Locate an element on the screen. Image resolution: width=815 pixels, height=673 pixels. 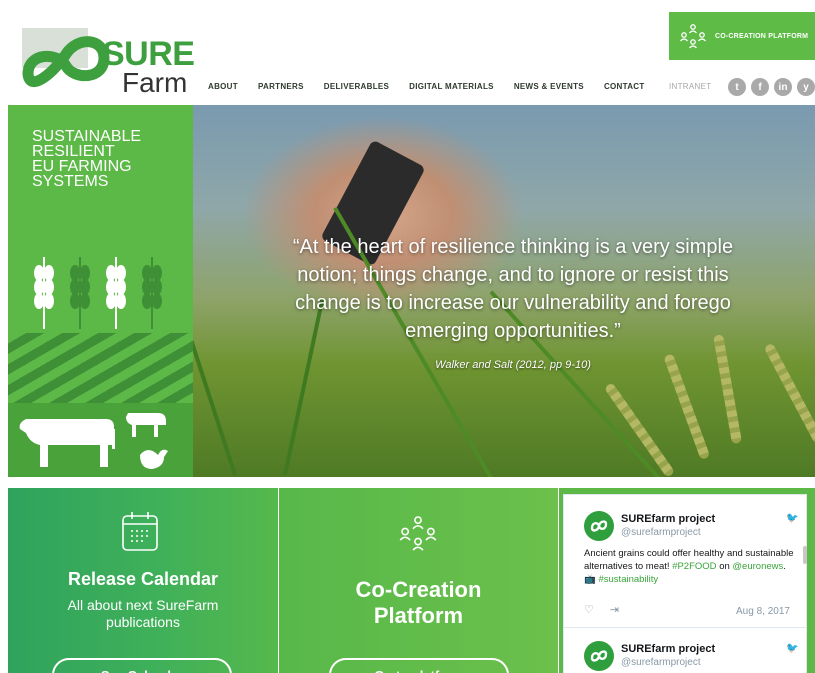
cocreation-platform-button: CO-CREATION PLATFORM is located at coordinates (742, 36).